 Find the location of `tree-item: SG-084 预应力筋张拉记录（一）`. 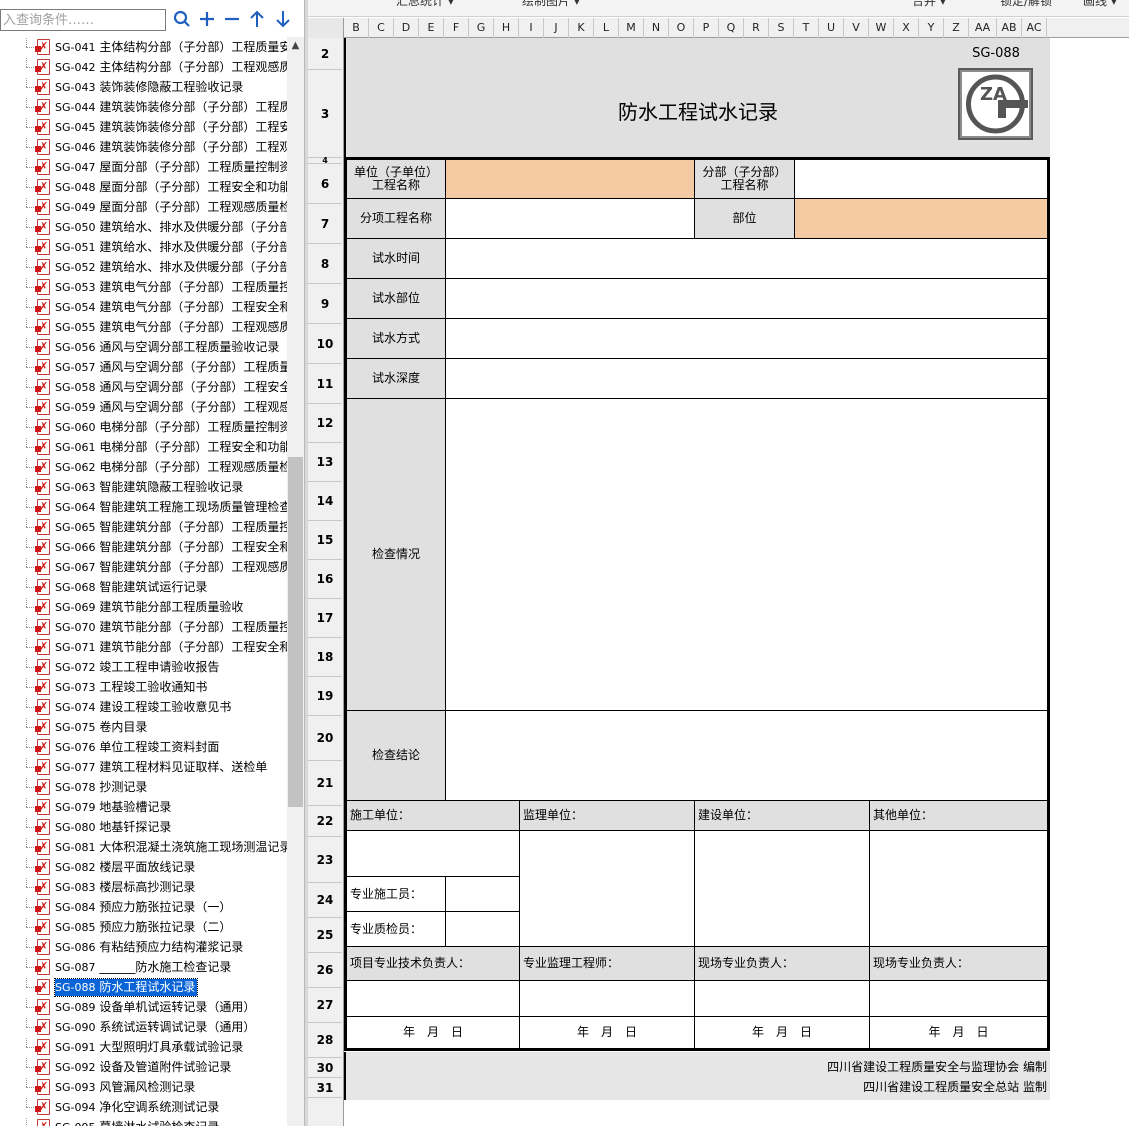

tree-item: SG-084 预应力筋张拉记录（一） is located at coordinates (143, 907).